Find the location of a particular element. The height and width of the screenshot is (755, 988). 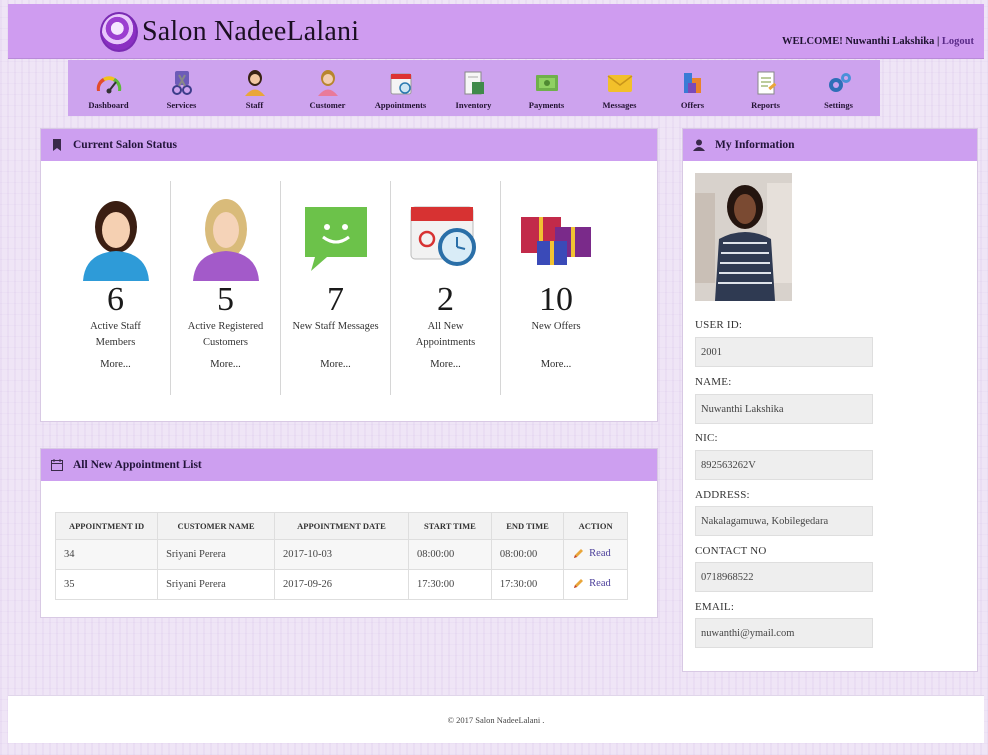

customer-avatar-icon is located at coordinates (225, 240).